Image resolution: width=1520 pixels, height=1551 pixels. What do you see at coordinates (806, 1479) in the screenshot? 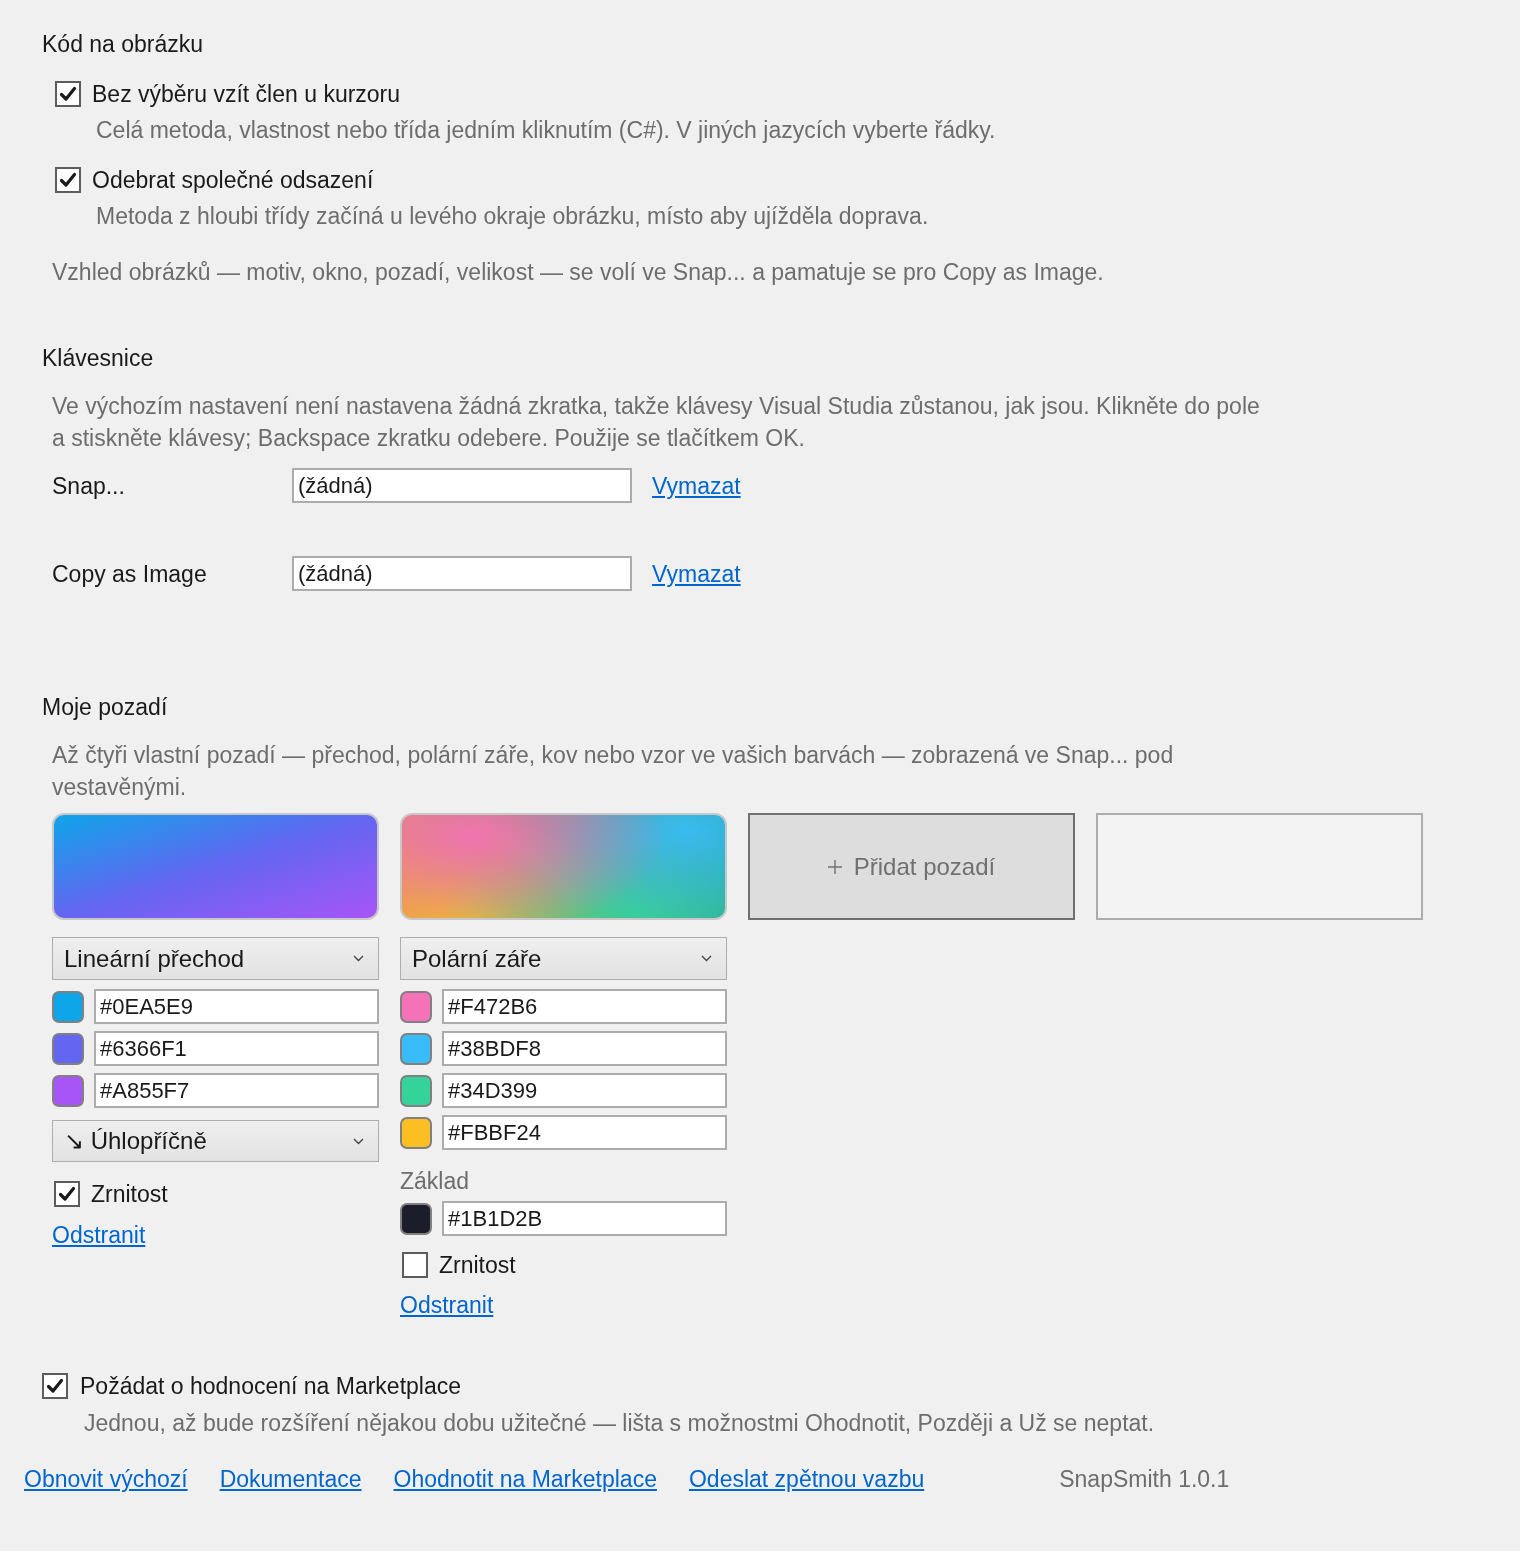
I see `footer-link: Odeslat zpětnou vazbu` at bounding box center [806, 1479].